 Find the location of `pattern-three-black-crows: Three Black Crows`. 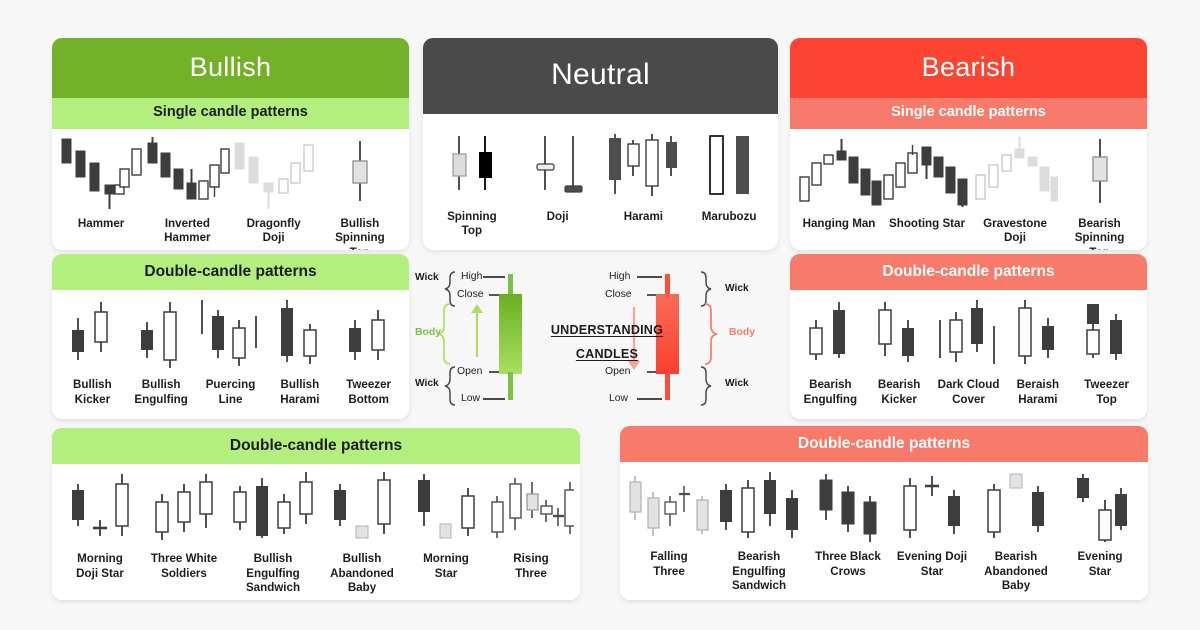

pattern-three-black-crows: Three Black Crows is located at coordinates (848, 523).